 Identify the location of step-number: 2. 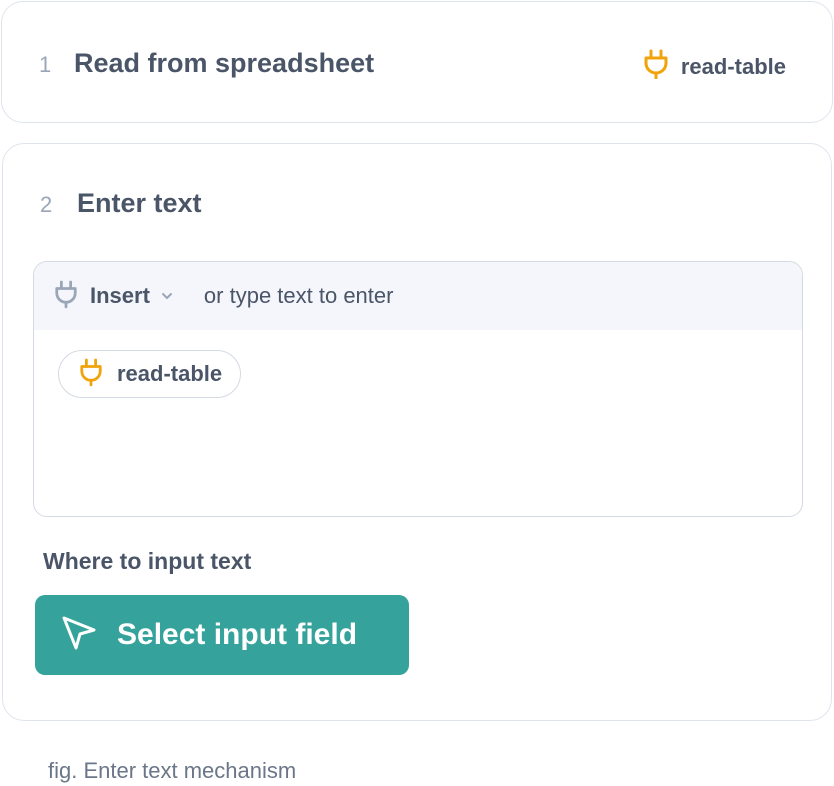
(46, 204).